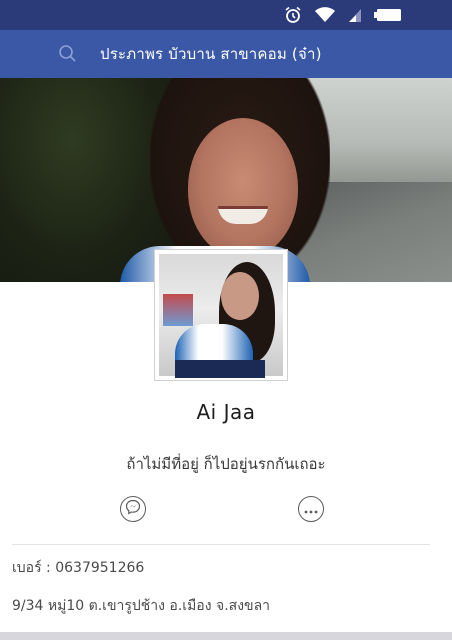 This screenshot has width=452, height=640. I want to click on search-query-title: ประภาพร บัวบาน สาขาคอม (จ๋า), so click(211, 54).